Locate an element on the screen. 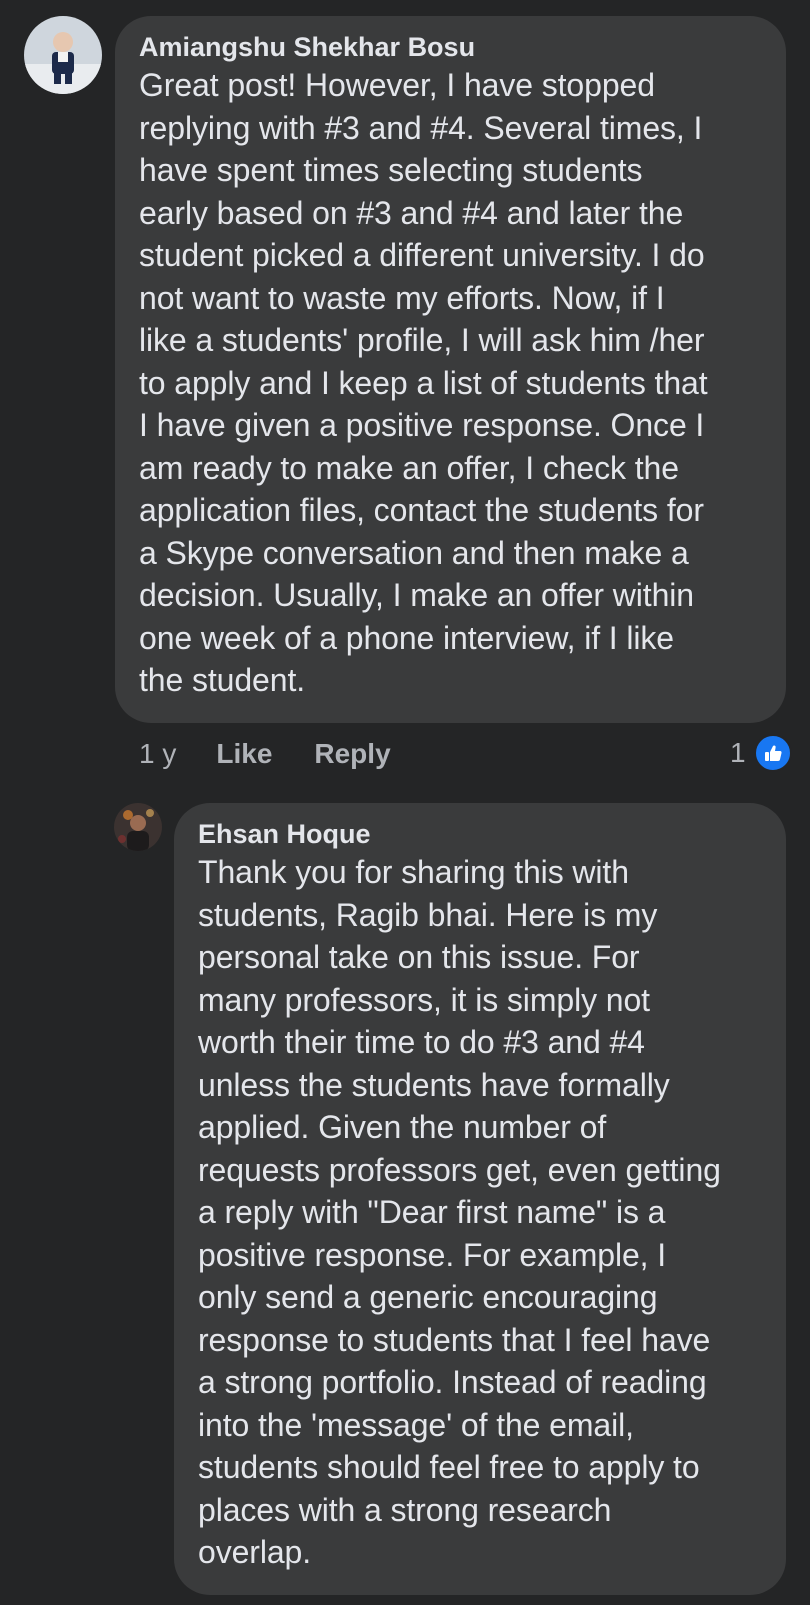 The width and height of the screenshot is (810, 1605). reaction-summary: 1 is located at coordinates (761, 753).